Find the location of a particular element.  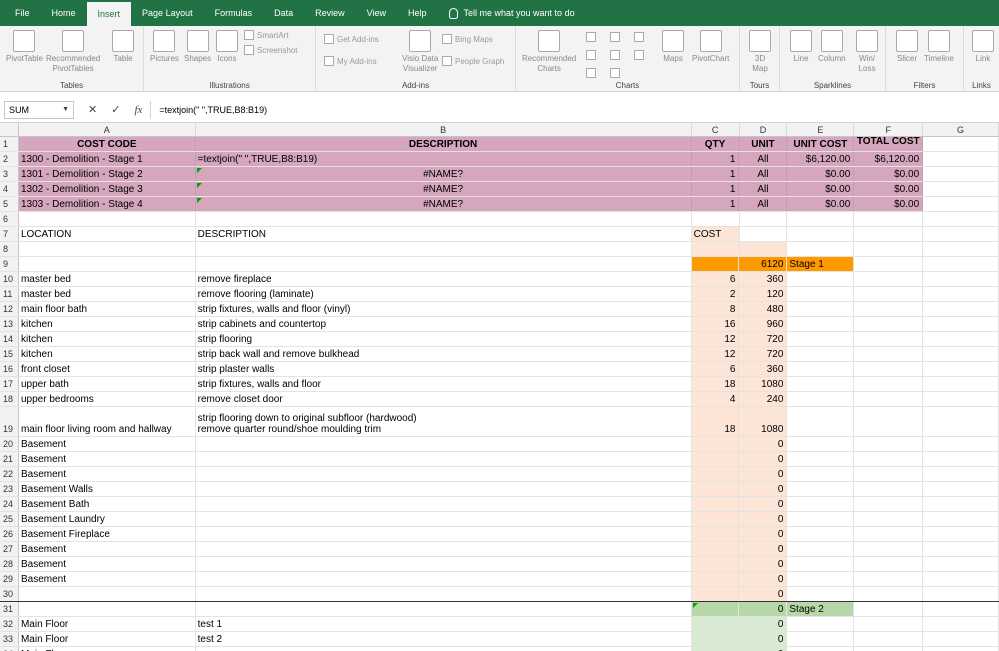

icons-button: Icons is located at coordinates (227, 47).